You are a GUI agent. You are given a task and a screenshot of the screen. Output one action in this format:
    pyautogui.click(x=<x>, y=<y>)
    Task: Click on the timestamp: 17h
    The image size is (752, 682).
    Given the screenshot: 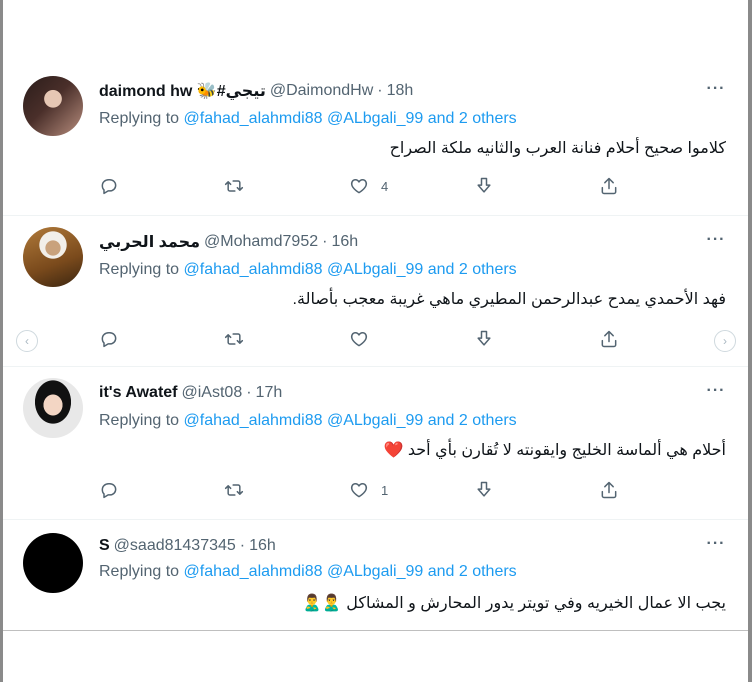 What is the action you would take?
    pyautogui.click(x=269, y=393)
    